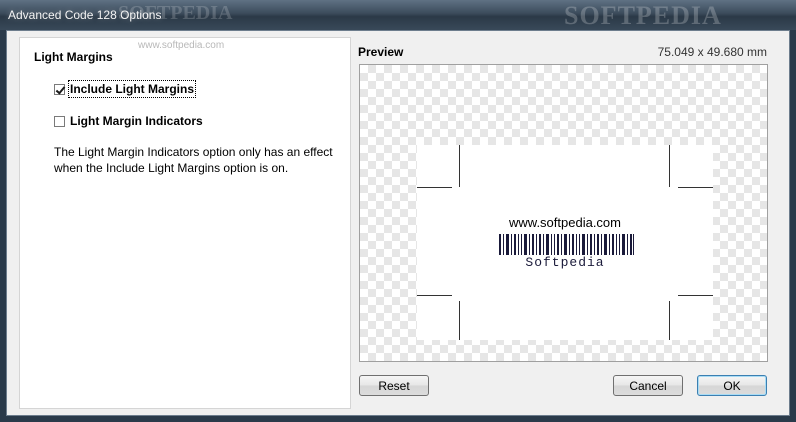  What do you see at coordinates (648, 385) in the screenshot?
I see `cancel-button: Cancel` at bounding box center [648, 385].